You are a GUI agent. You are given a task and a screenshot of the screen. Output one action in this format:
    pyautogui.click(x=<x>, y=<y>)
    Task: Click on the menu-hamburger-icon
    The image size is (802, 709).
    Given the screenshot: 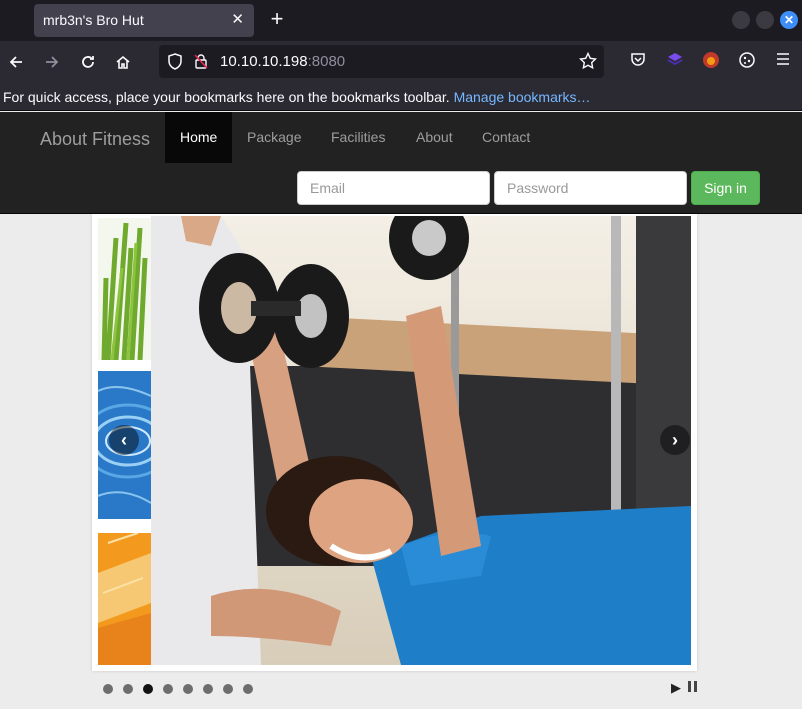 What is the action you would take?
    pyautogui.click(x=783, y=62)
    